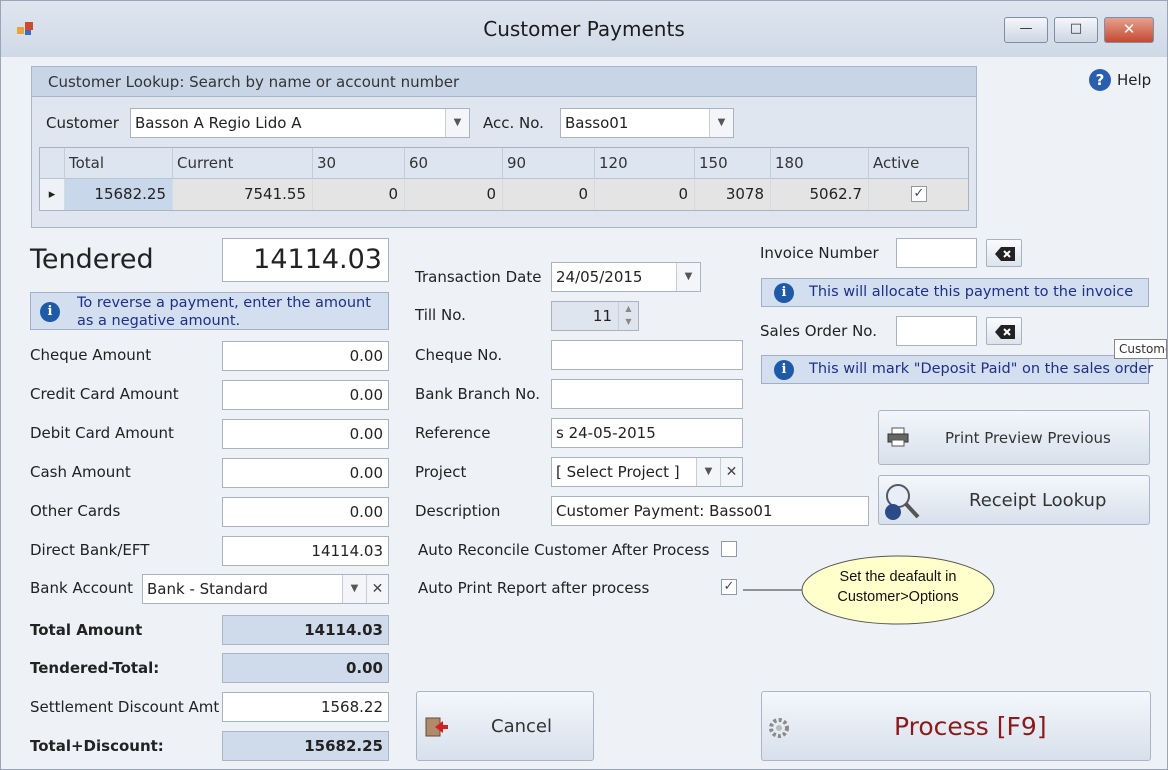  I want to click on cell-120: 0, so click(644, 194).